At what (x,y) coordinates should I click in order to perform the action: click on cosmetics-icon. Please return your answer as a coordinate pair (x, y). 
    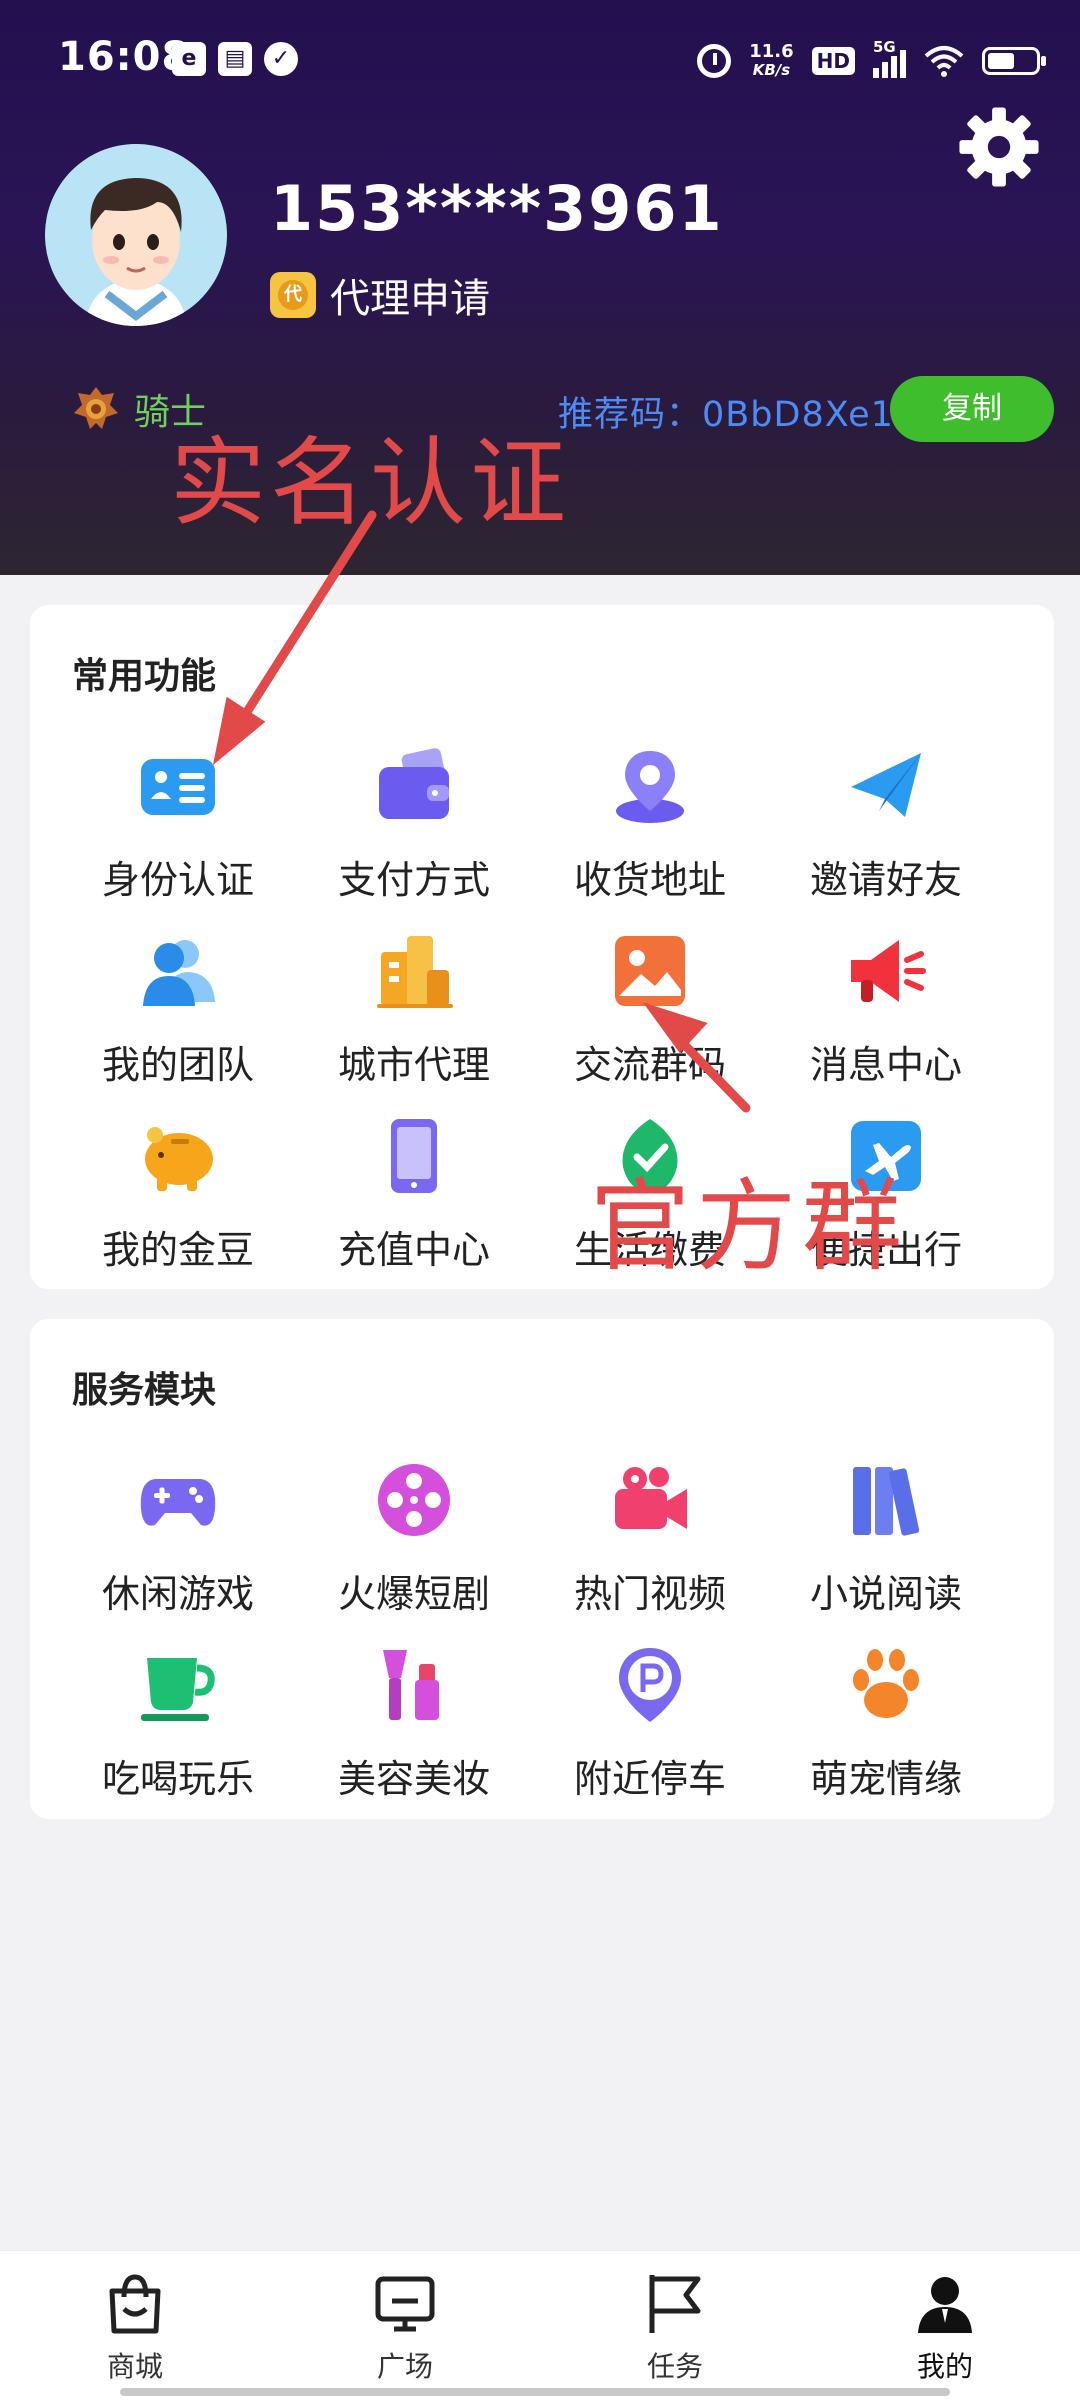
    Looking at the image, I should click on (411, 1685).